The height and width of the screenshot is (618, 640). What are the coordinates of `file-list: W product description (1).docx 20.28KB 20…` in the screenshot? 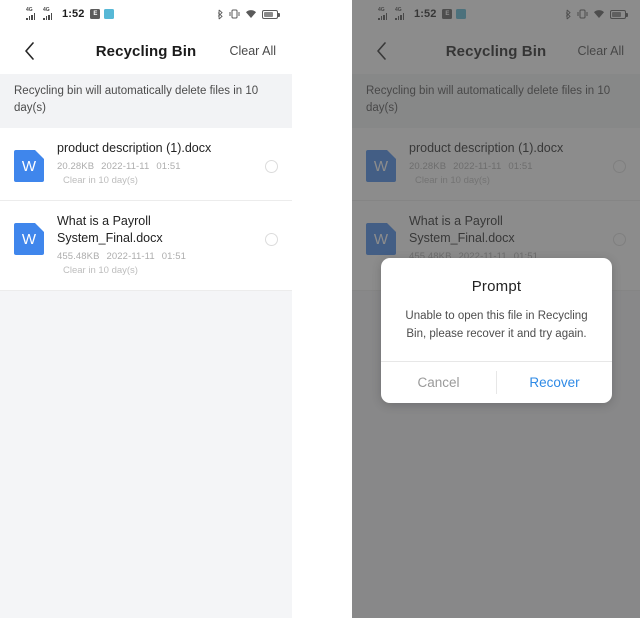 It's located at (146, 209).